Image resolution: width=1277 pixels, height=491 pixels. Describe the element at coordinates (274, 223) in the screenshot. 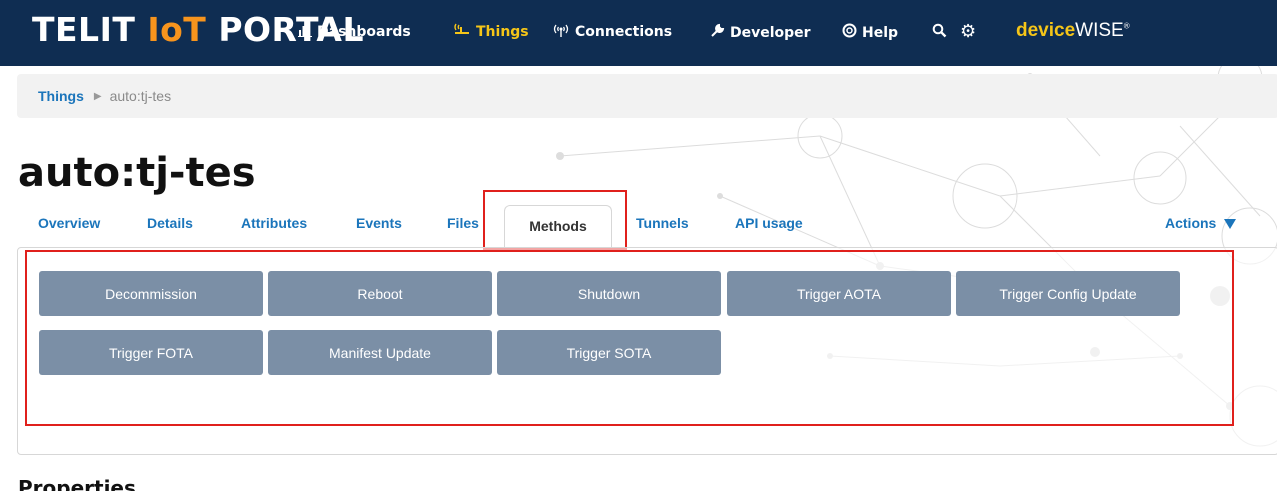

I see `tab-attributes: Attributes` at that location.